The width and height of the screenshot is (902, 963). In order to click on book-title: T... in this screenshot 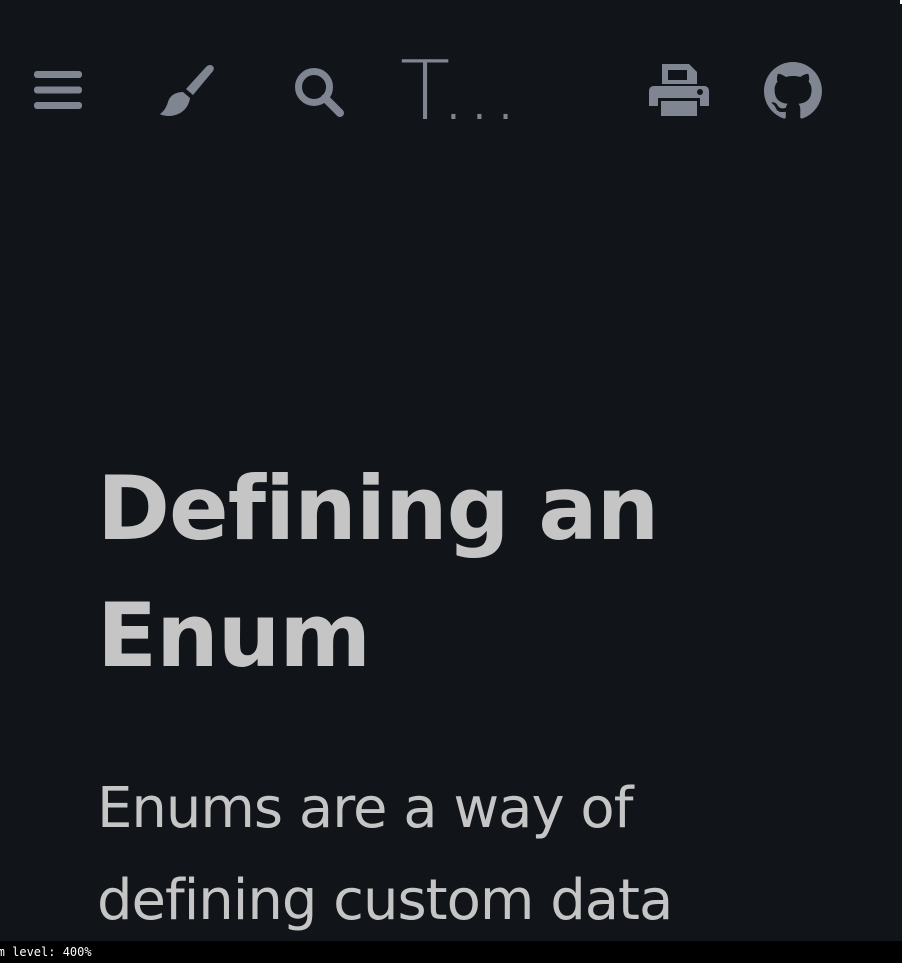, I will do `click(459, 91)`.